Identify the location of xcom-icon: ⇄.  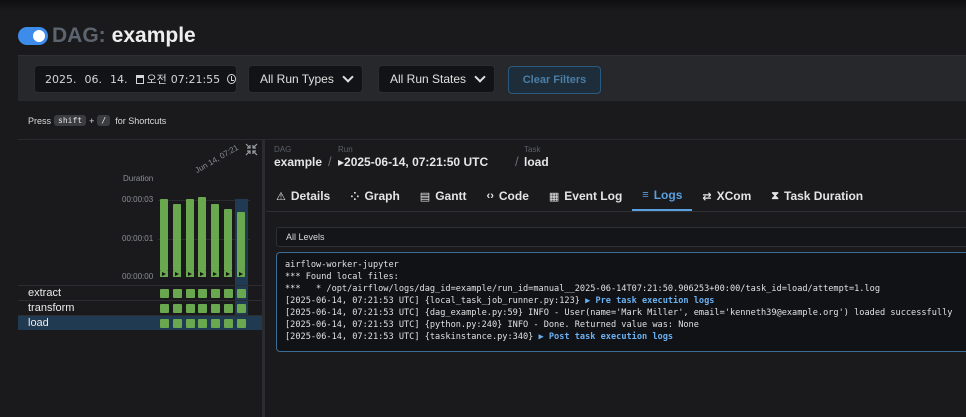
(707, 196).